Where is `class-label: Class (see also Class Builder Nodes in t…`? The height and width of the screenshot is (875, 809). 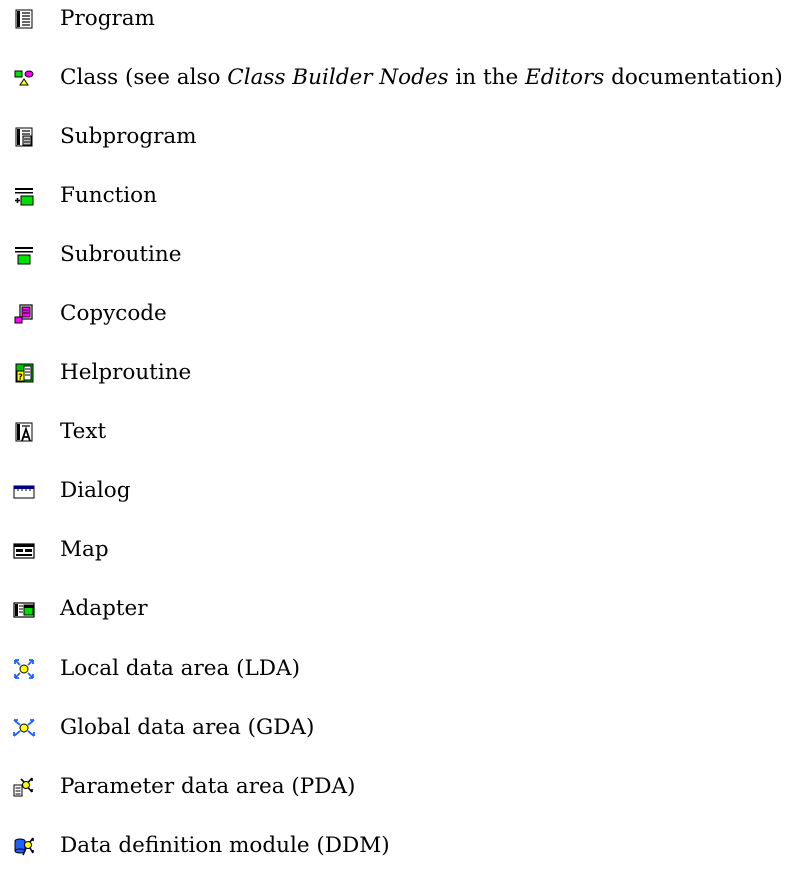
class-label: Class (see also Class Builder Nodes in t… is located at coordinates (421, 77).